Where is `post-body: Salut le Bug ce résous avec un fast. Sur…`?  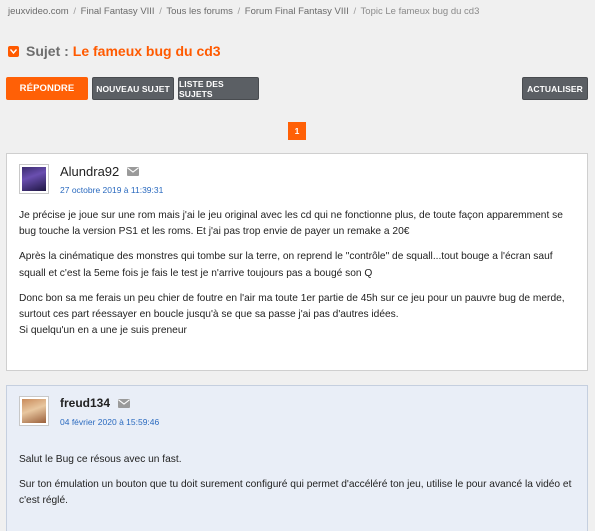
post-body: Salut le Bug ce résous avec un fast. Sur… is located at coordinates (300, 485).